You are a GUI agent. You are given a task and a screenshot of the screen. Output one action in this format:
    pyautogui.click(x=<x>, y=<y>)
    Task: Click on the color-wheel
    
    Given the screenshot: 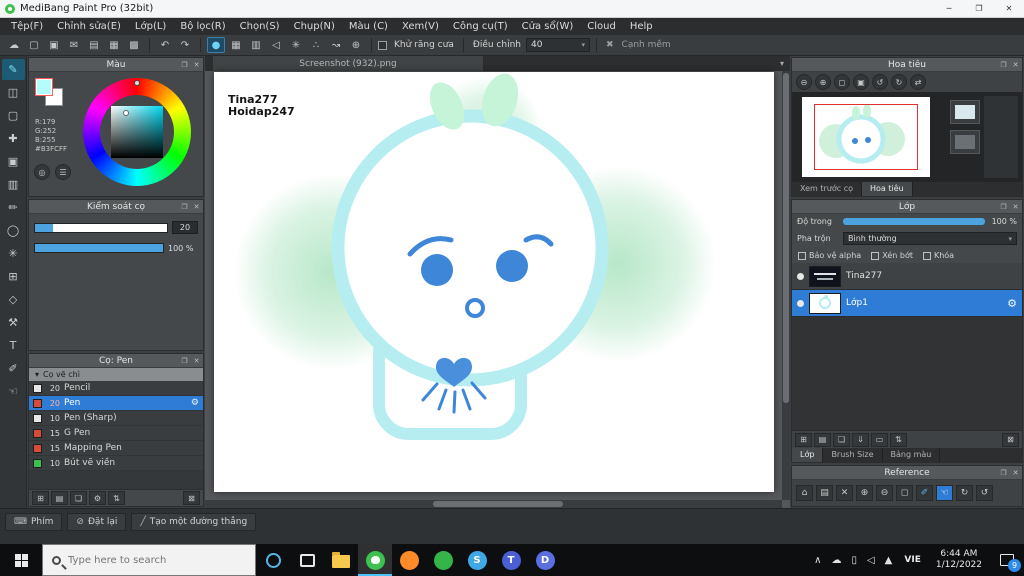 What is the action you would take?
    pyautogui.click(x=137, y=132)
    